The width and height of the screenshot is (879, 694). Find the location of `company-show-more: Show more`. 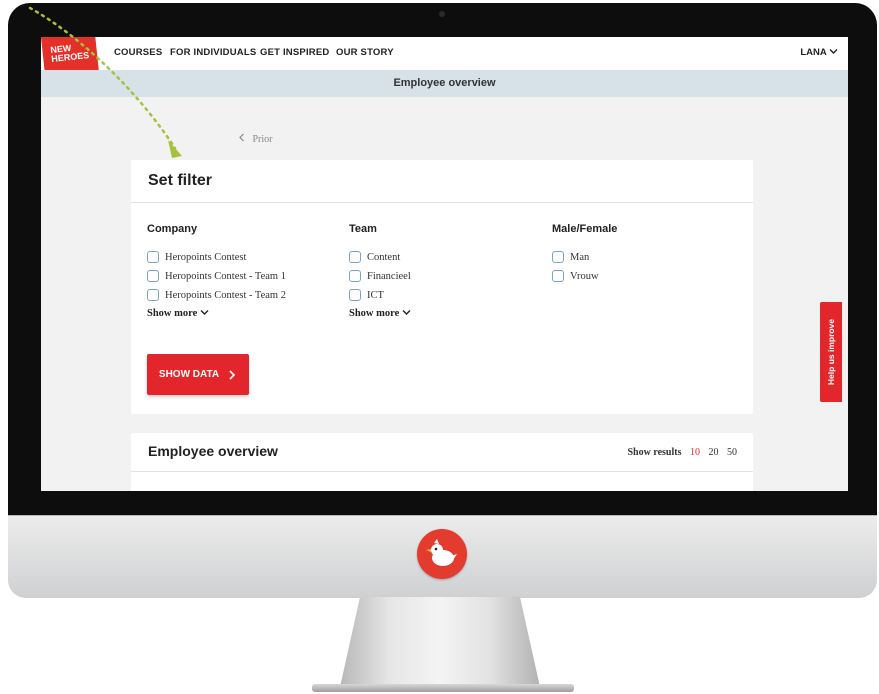

company-show-more: Show more is located at coordinates (178, 313).